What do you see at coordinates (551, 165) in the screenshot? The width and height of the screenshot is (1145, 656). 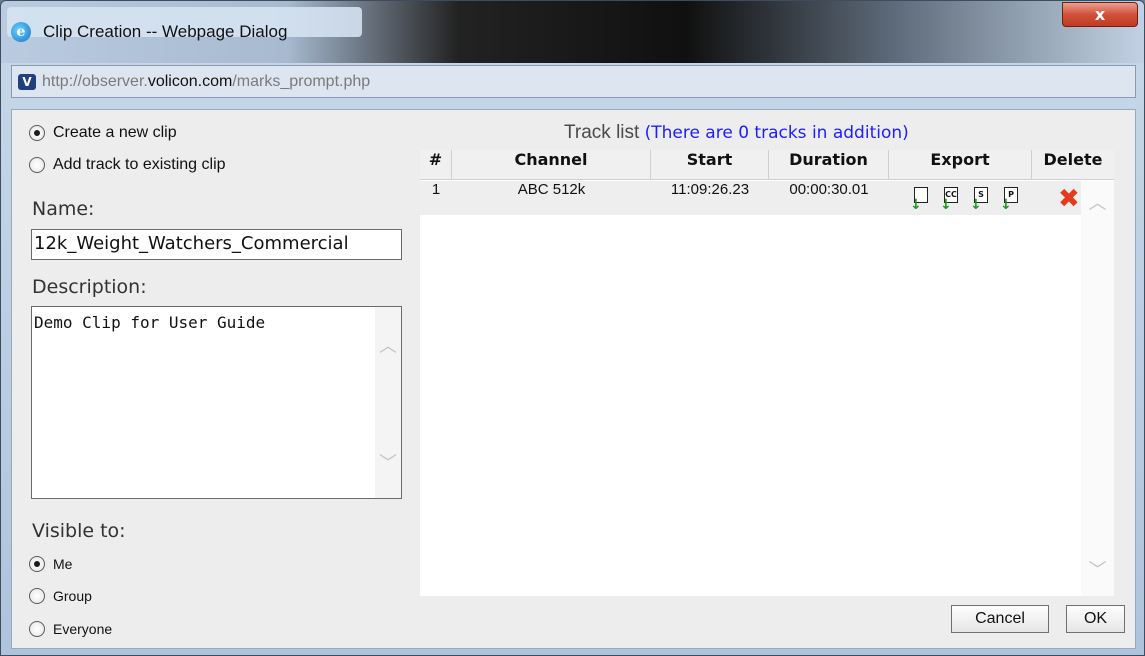 I see `column-header-channel: Channel` at bounding box center [551, 165].